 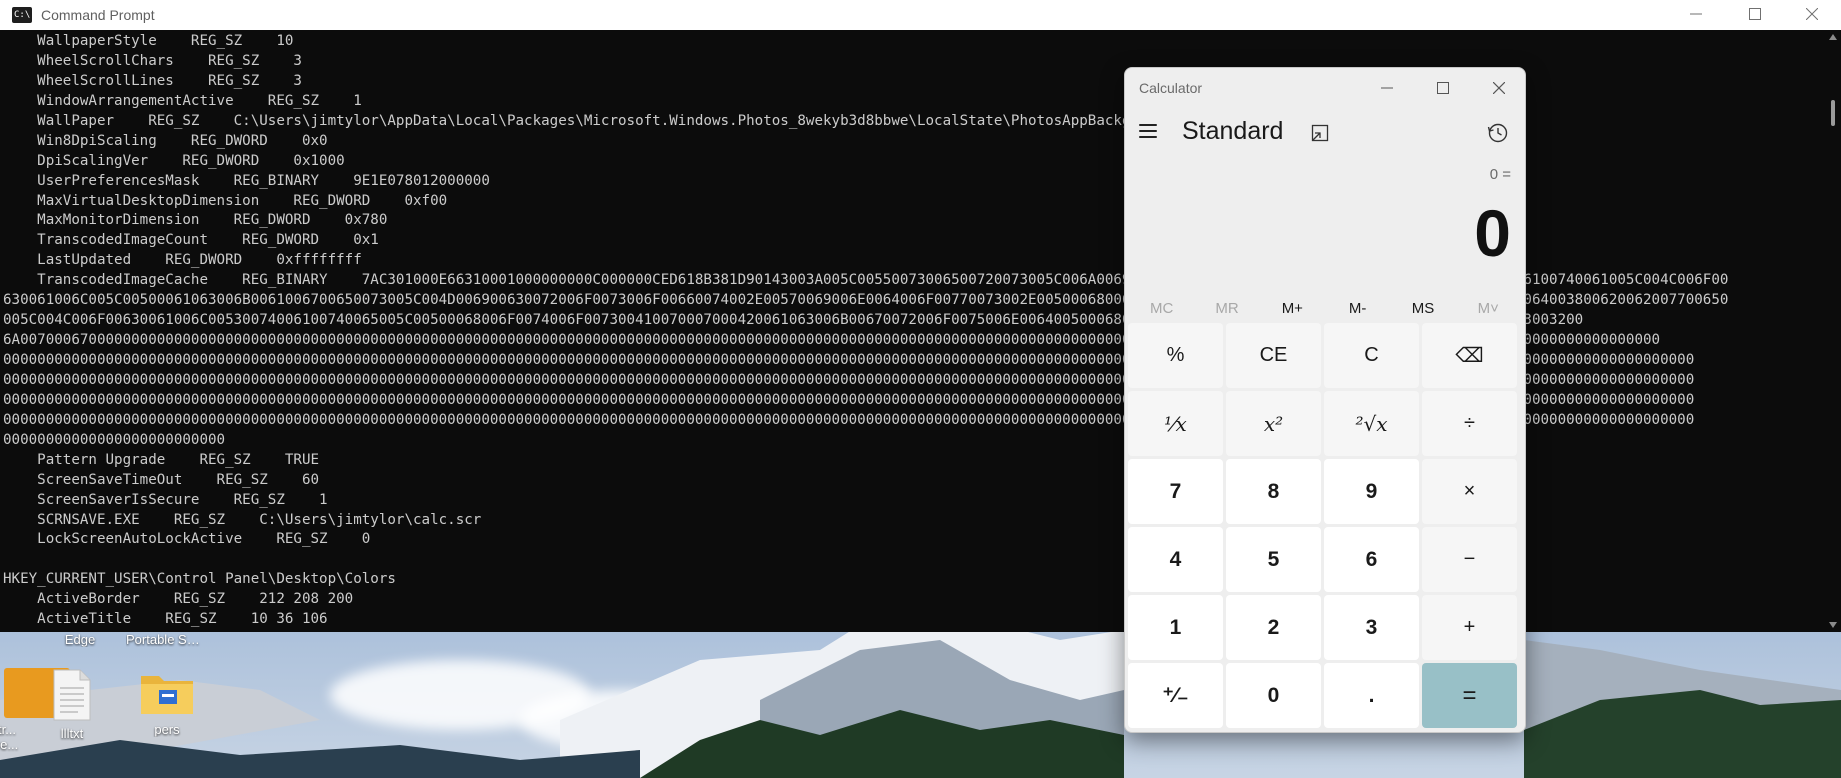 I want to click on navigation-menu-icon, so click(x=1148, y=131).